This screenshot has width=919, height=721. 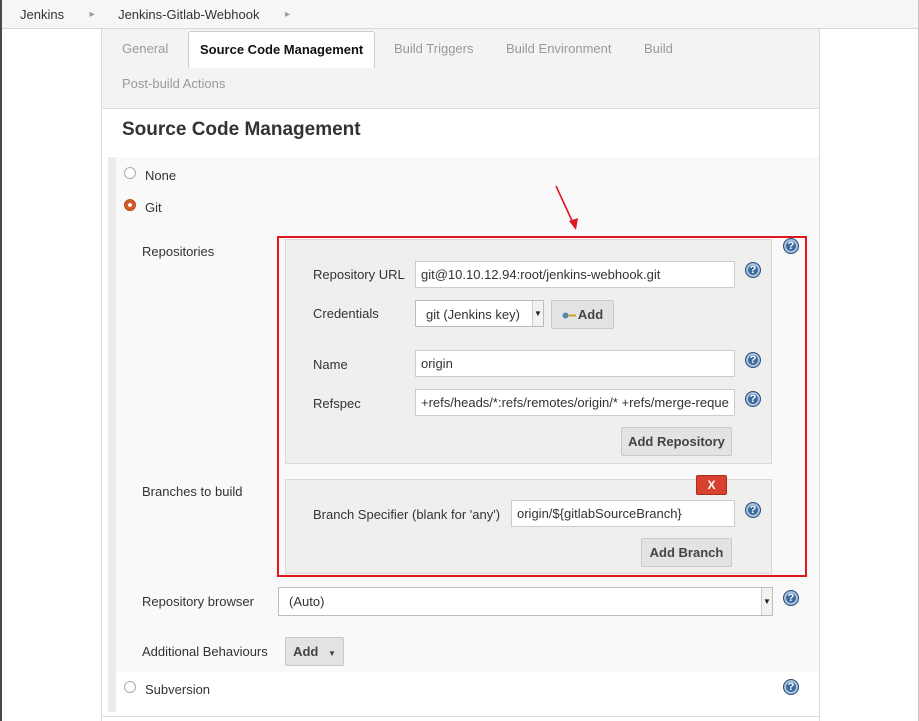 What do you see at coordinates (198, 601) in the screenshot?
I see `repo-browser-label: Repository browser` at bounding box center [198, 601].